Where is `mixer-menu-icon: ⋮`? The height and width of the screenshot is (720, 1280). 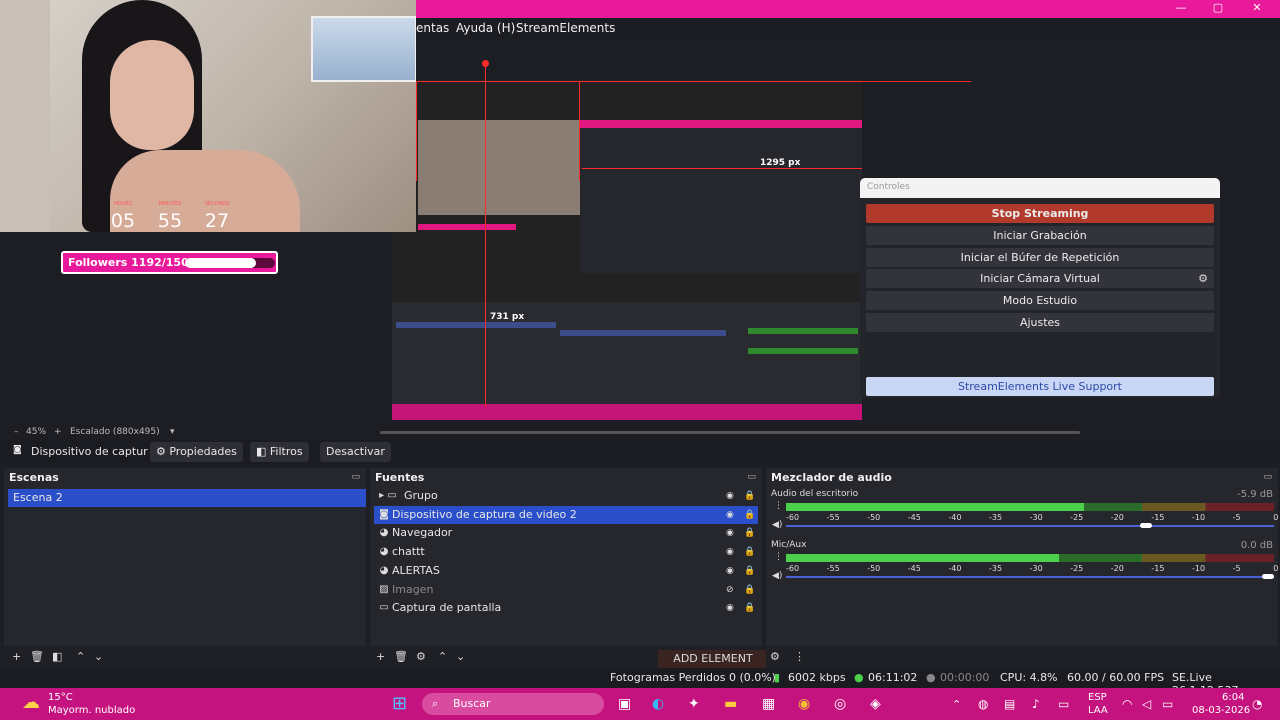
mixer-menu-icon: ⋮ is located at coordinates (799, 656).